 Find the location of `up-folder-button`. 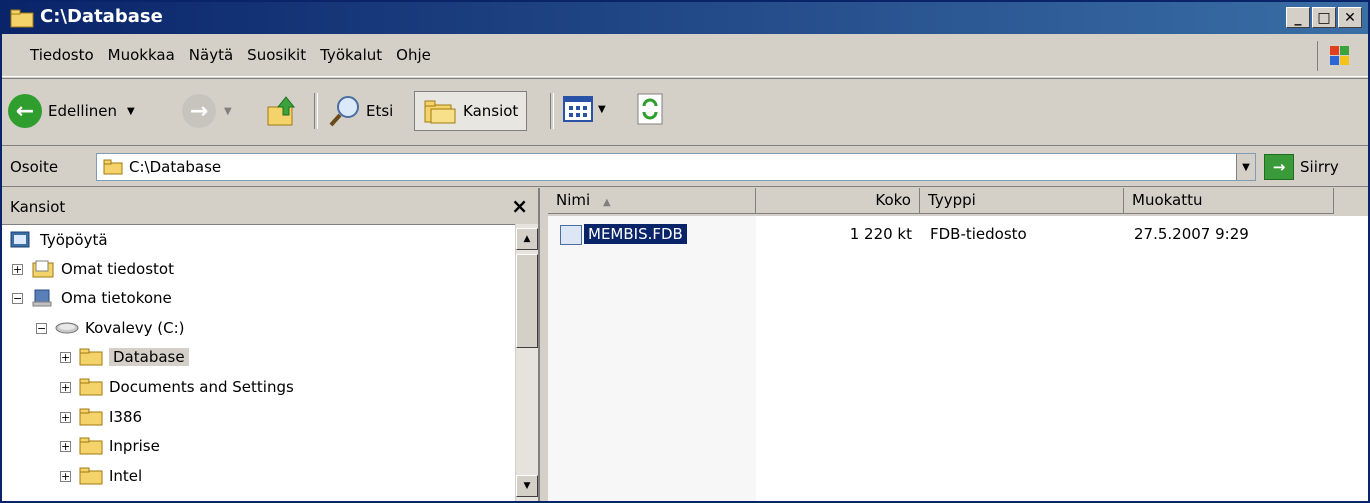

up-folder-button is located at coordinates (282, 111).